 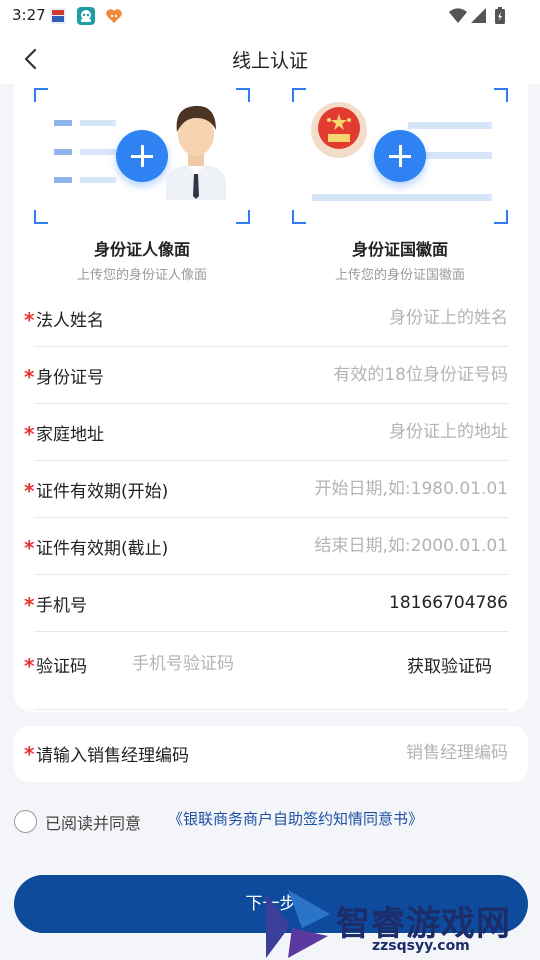 What do you see at coordinates (479, 18) in the screenshot?
I see `signal-icon` at bounding box center [479, 18].